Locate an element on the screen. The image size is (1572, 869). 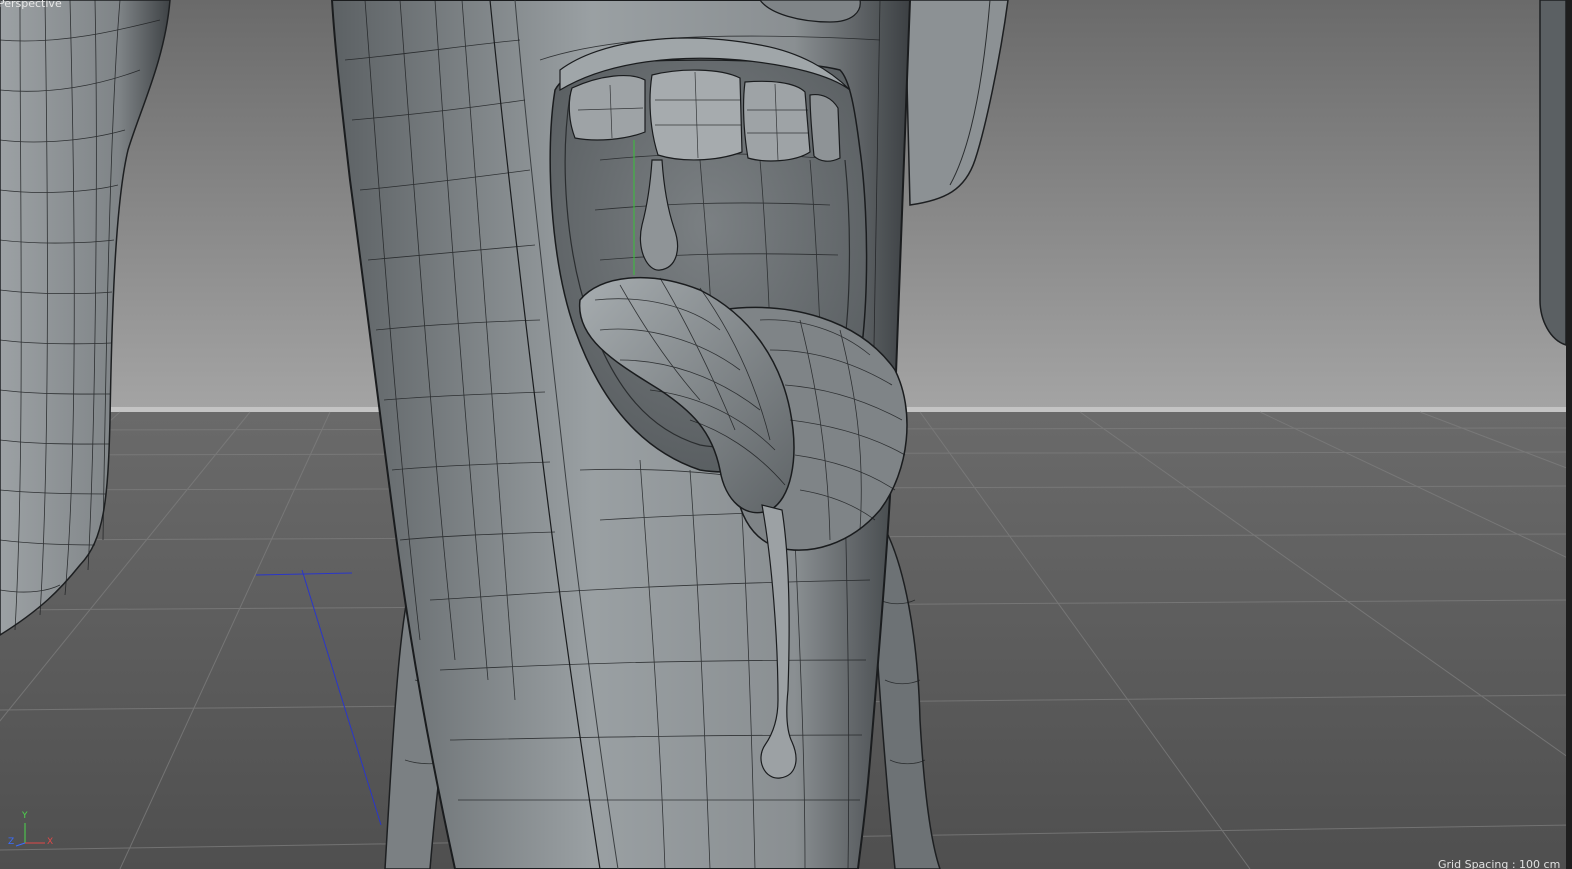
axis-x-label: X is located at coordinates (50, 842).